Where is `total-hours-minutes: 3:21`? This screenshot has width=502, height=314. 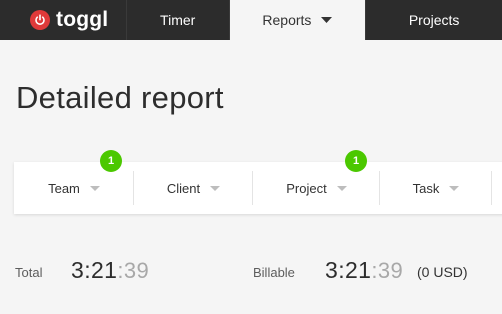 total-hours-minutes: 3:21 is located at coordinates (94, 270).